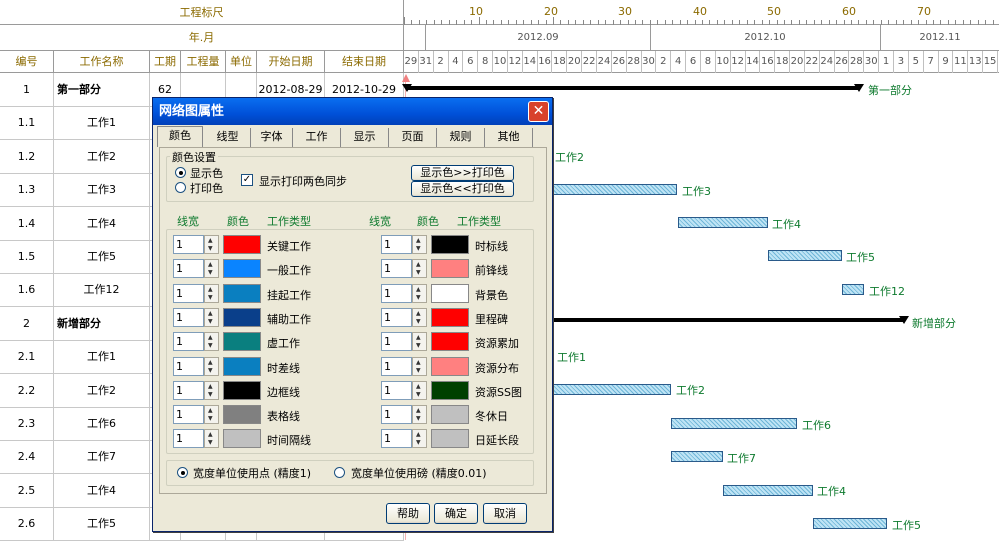 The height and width of the screenshot is (541, 999). I want to click on col-duration: 工期, so click(165, 62).